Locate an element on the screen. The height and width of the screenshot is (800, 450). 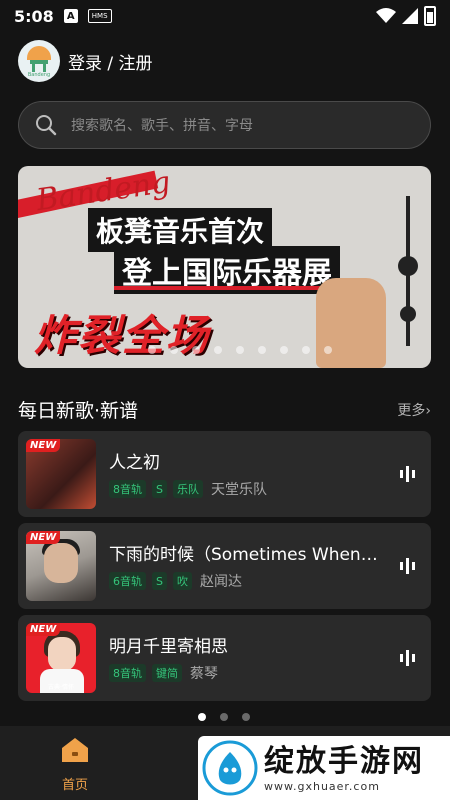
watermark-logo-icon is located at coordinates (230, 768).